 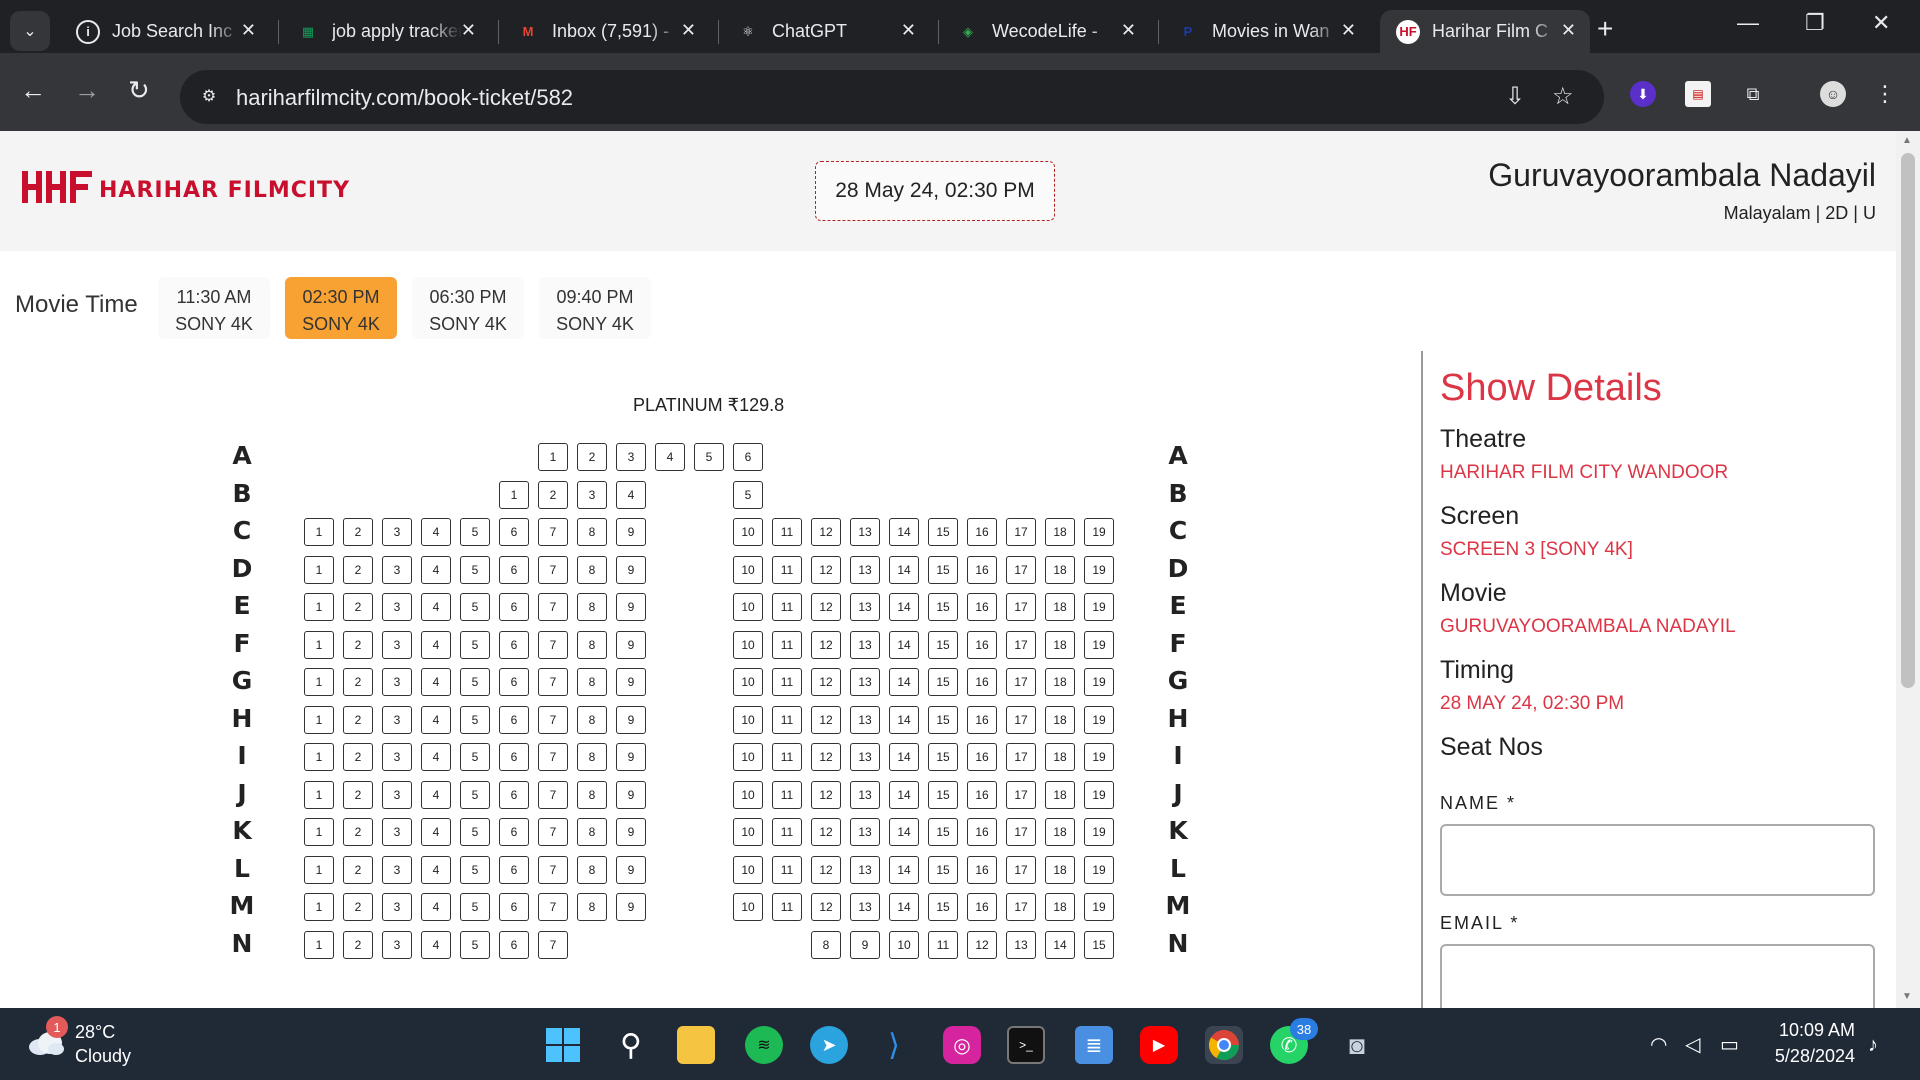 What do you see at coordinates (592, 495) in the screenshot?
I see `seat-B3: 3` at bounding box center [592, 495].